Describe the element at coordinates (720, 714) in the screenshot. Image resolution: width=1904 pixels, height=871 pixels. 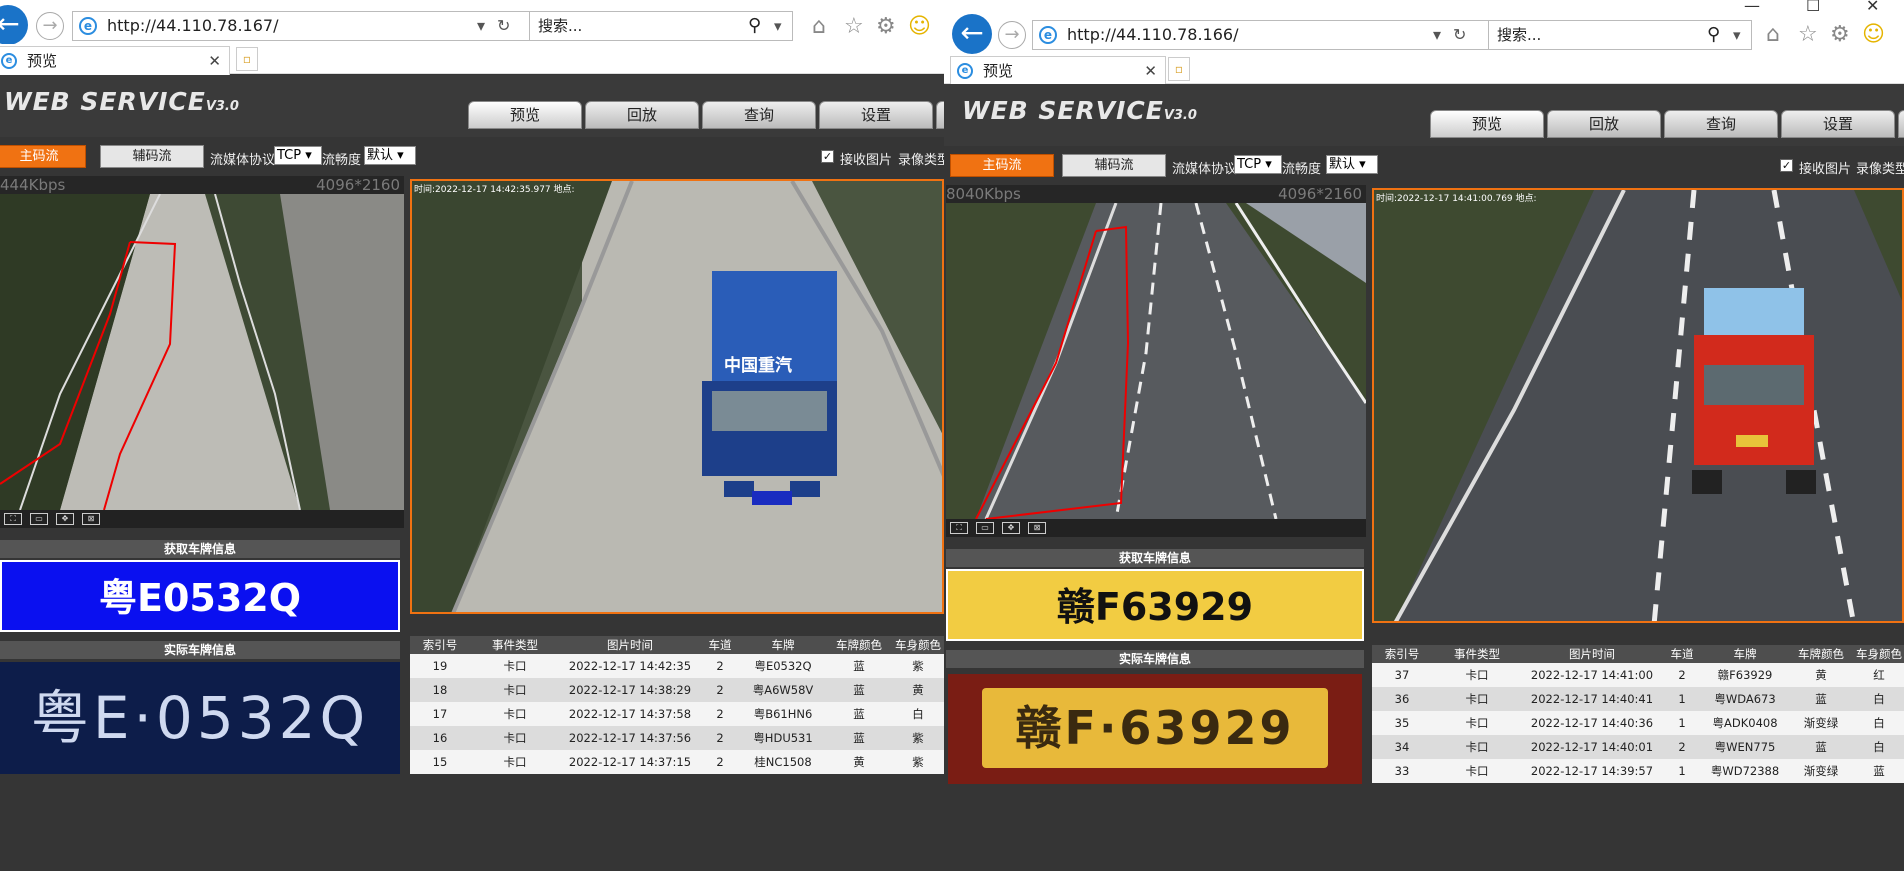
I see `table-cell: 2` at that location.